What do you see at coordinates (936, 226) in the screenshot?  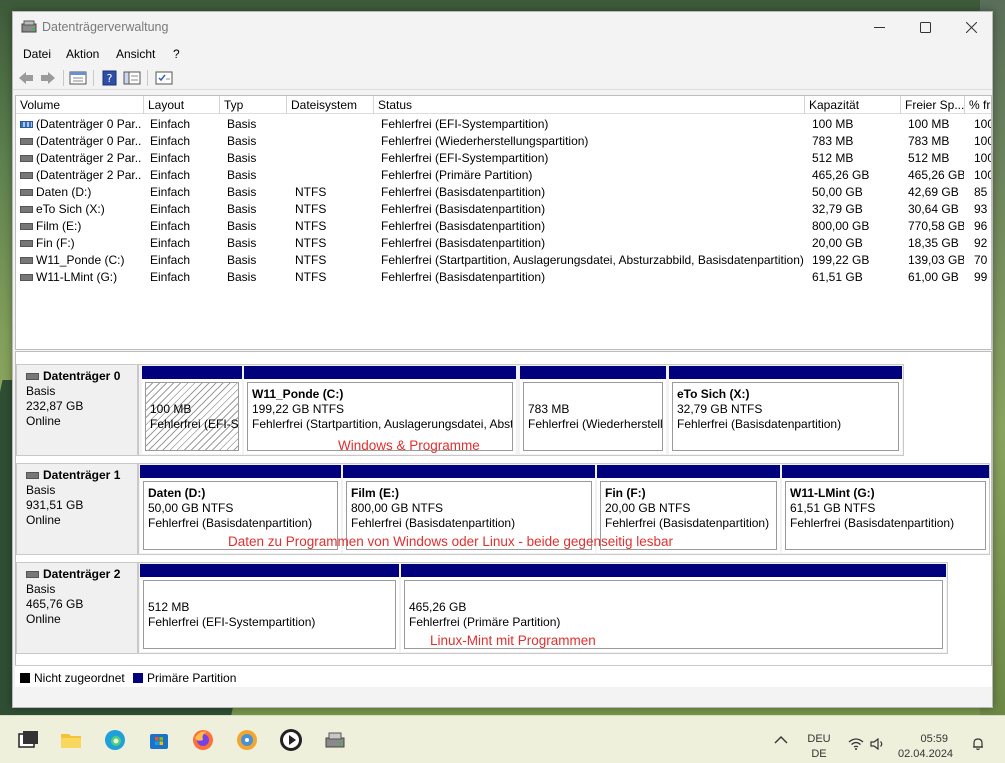 I see `cell-free: 770,58 GB` at bounding box center [936, 226].